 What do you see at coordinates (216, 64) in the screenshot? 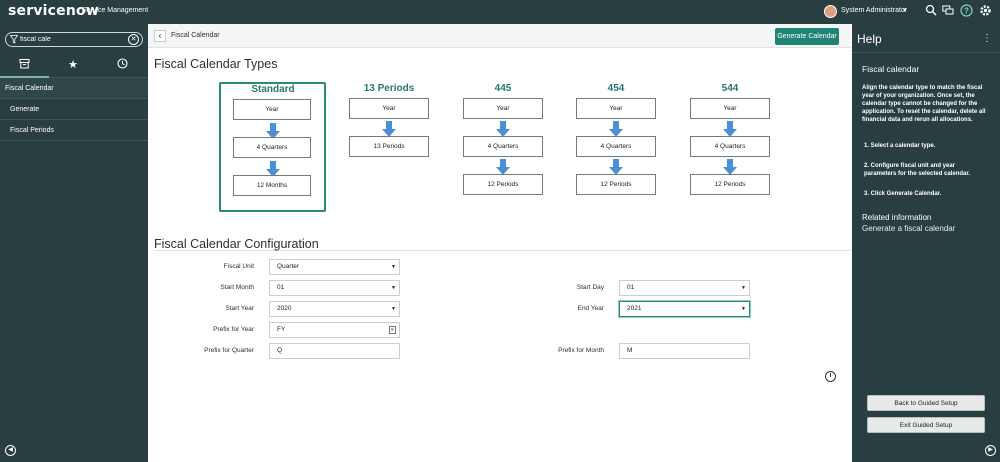
I see `calendar-types-title: Fiscal Calendar Types` at bounding box center [216, 64].